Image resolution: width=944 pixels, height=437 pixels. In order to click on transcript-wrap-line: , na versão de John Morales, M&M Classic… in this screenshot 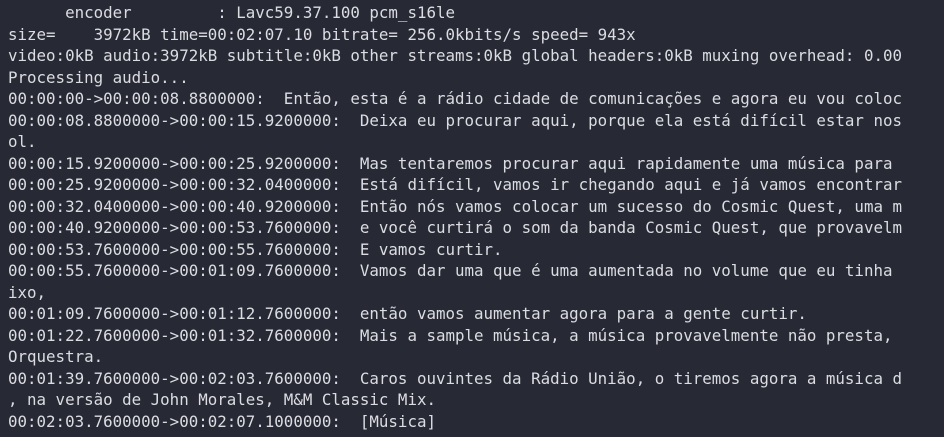, I will do `click(222, 399)`.